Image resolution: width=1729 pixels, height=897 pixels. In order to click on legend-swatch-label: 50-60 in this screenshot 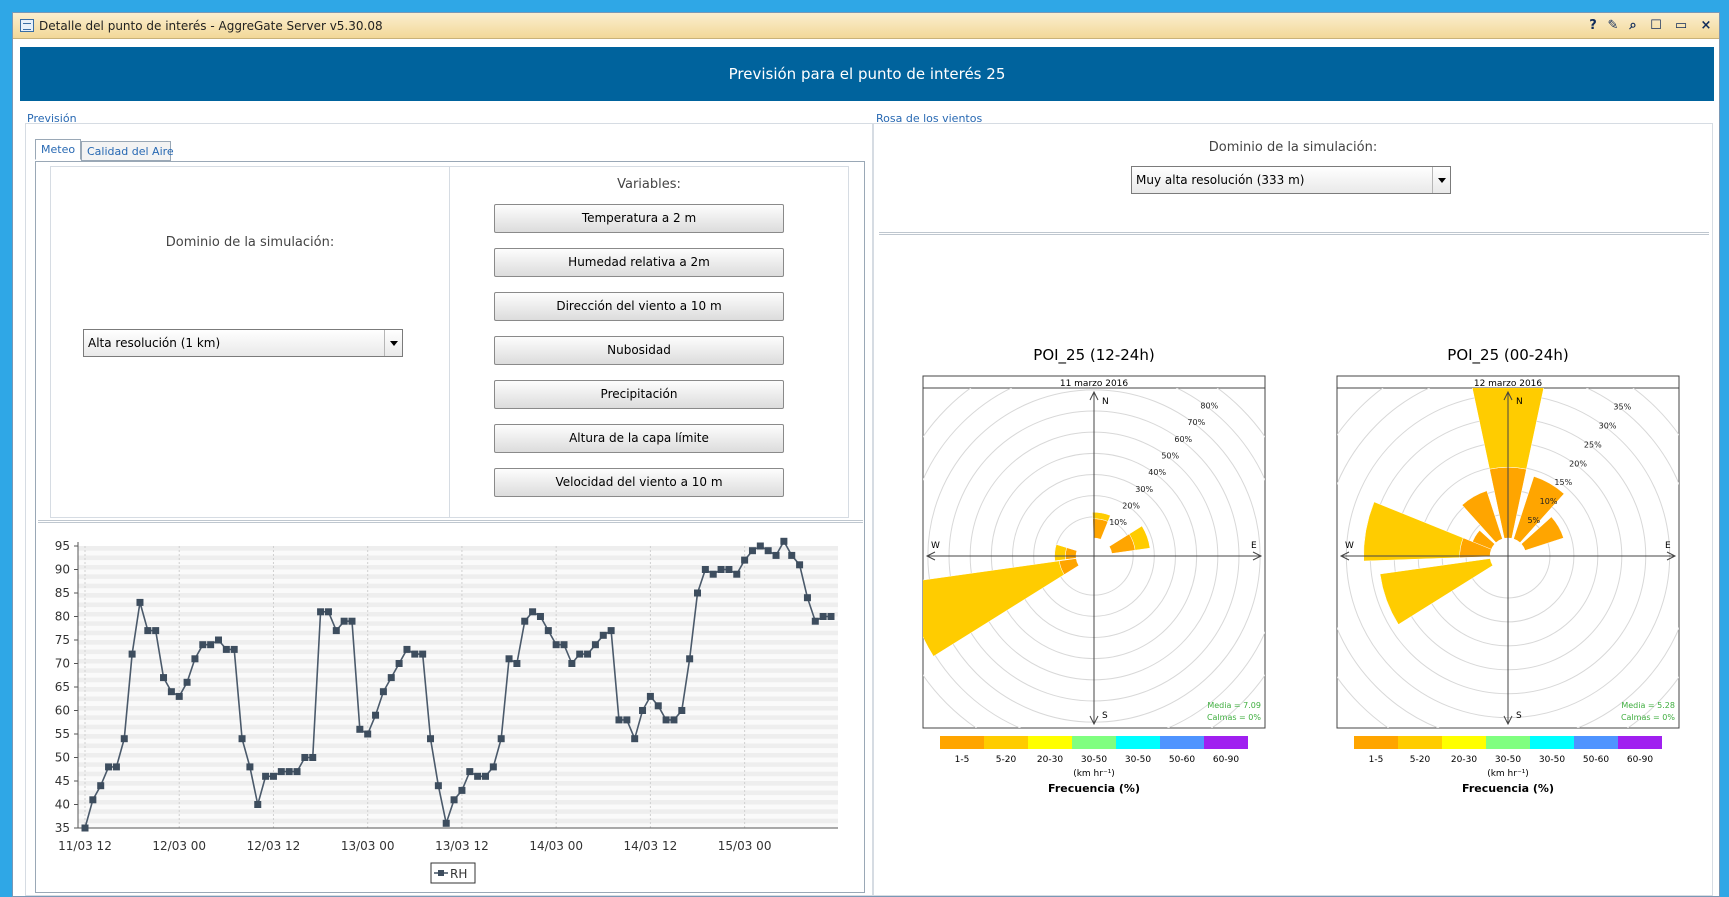, I will do `click(1182, 760)`.